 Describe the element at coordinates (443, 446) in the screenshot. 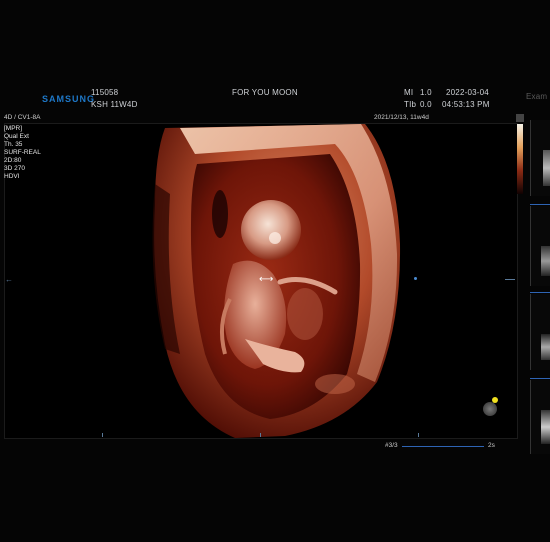

I see `cine-progress-bar` at that location.